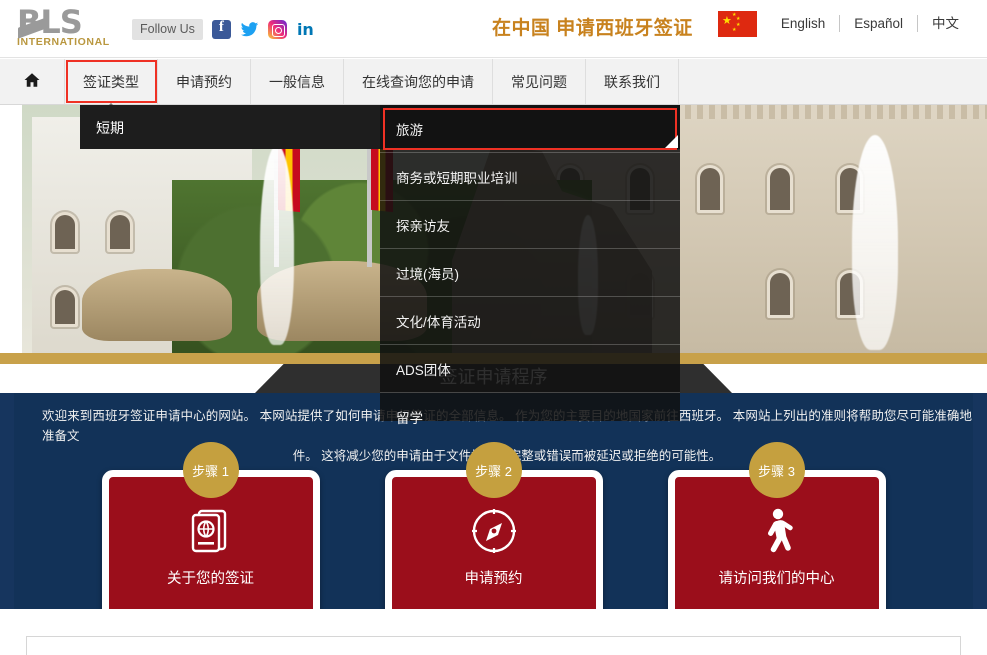  What do you see at coordinates (427, 274) in the screenshot?
I see `dropdown-item-label: 过境(海员)` at bounding box center [427, 274].